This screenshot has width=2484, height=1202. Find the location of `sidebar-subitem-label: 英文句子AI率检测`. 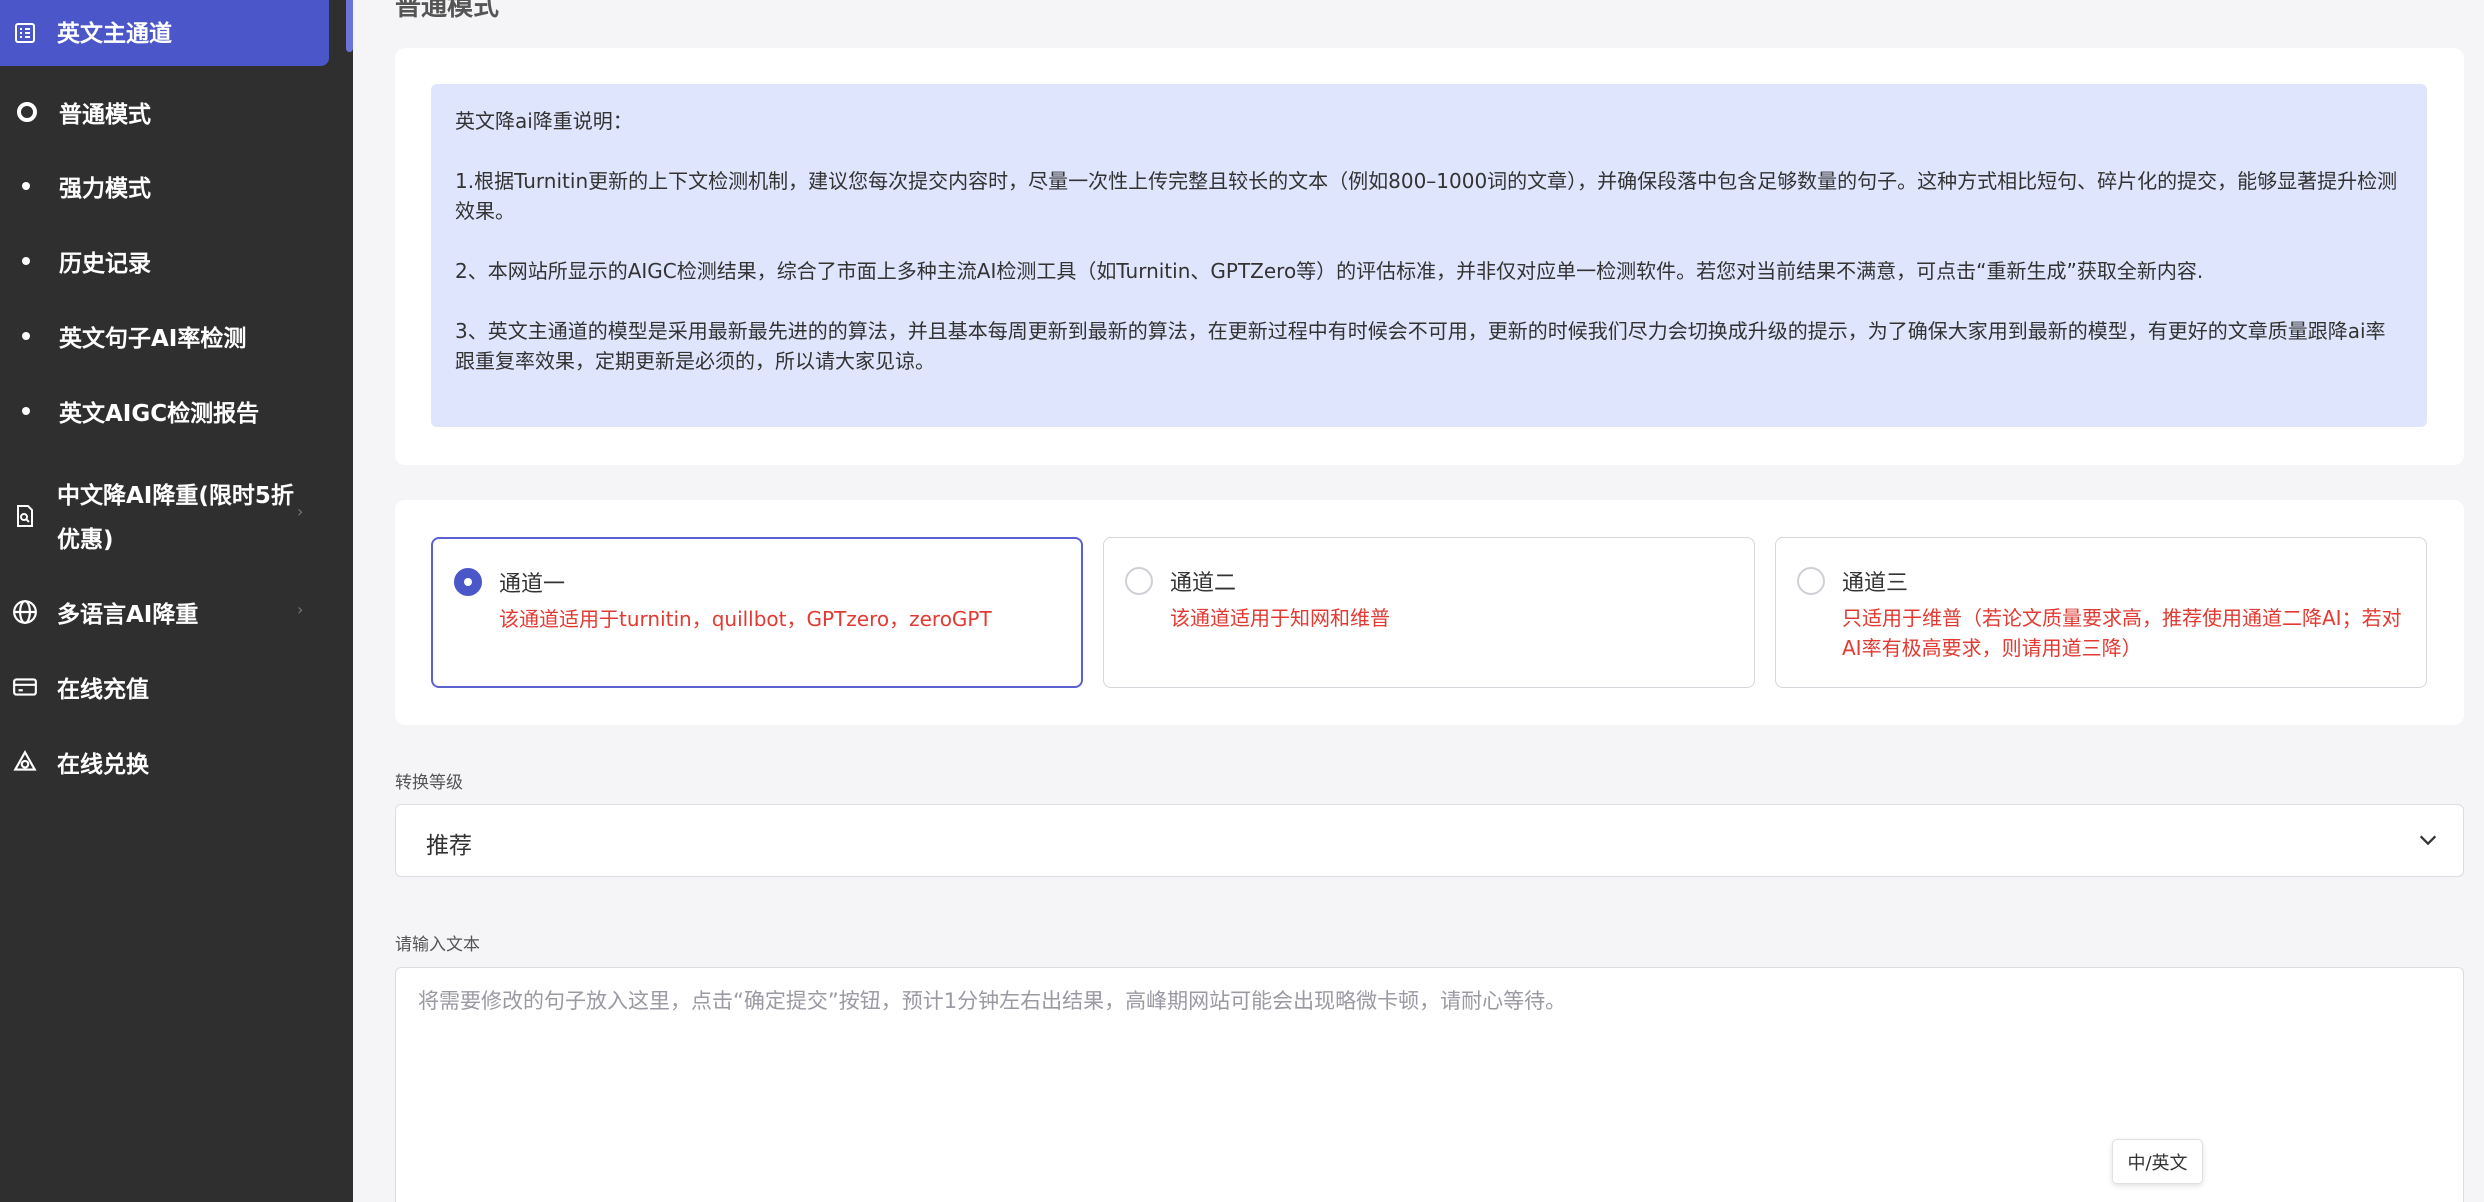

sidebar-subitem-label: 英文句子AI率检测 is located at coordinates (153, 339).